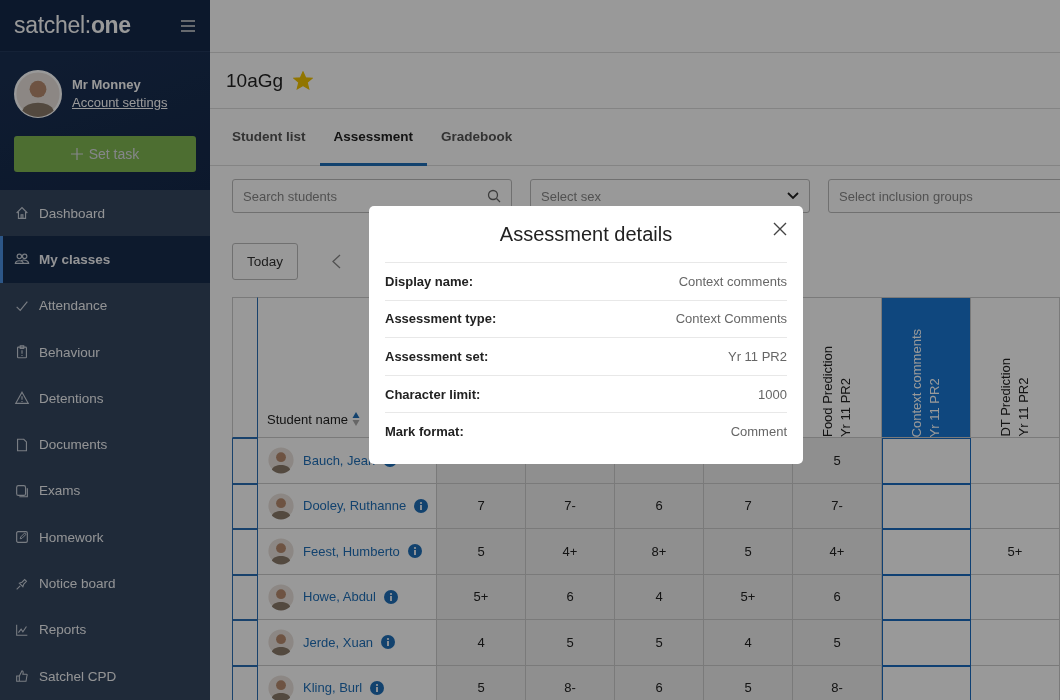  I want to click on student-name-link: Feest, Humberto, so click(351, 551).